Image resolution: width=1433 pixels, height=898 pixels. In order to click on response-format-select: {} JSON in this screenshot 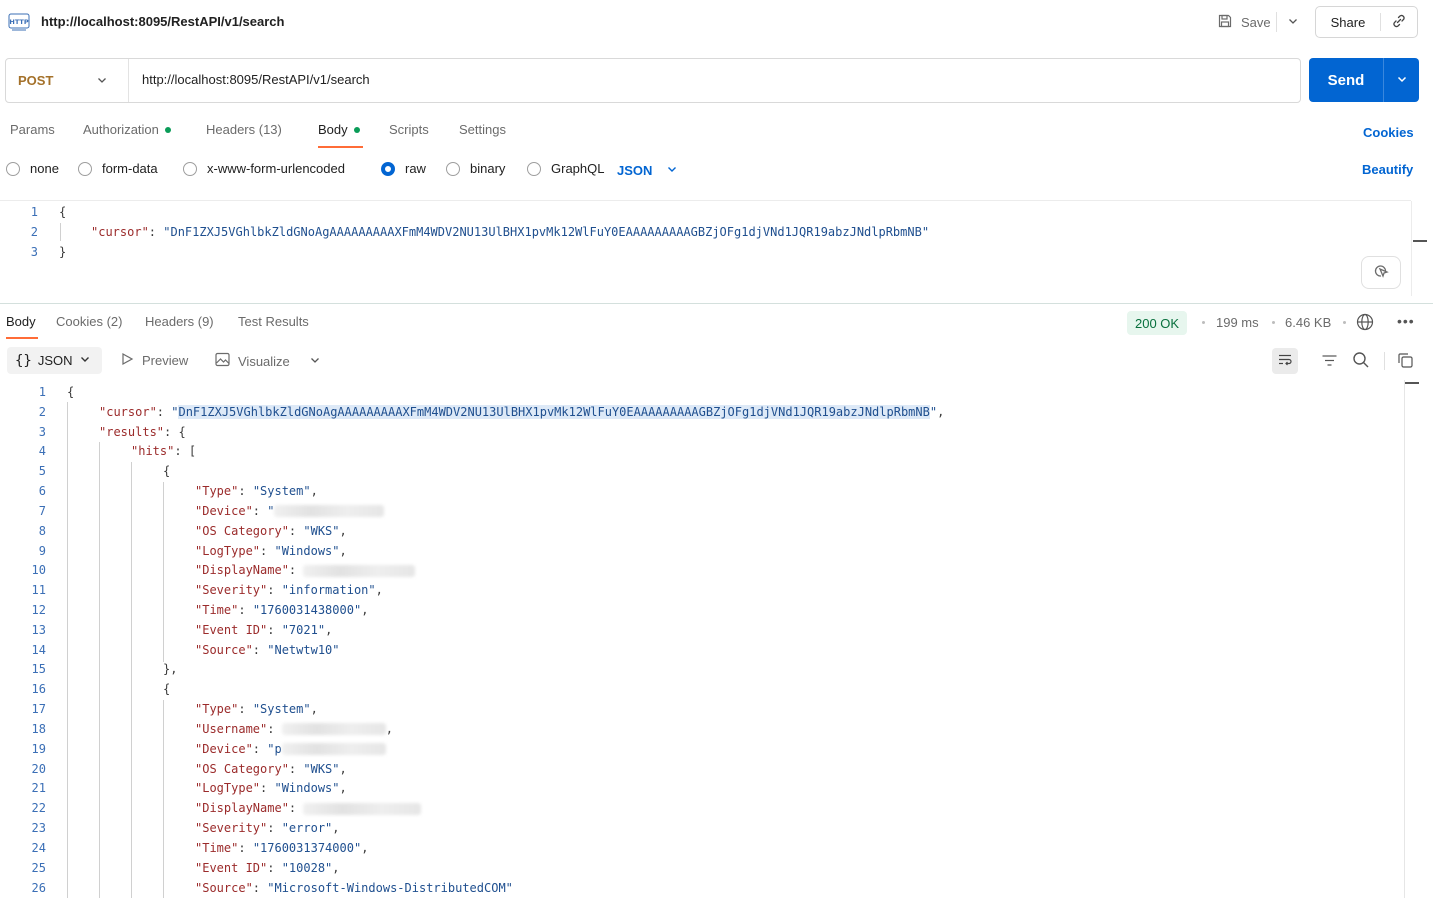, I will do `click(54, 360)`.